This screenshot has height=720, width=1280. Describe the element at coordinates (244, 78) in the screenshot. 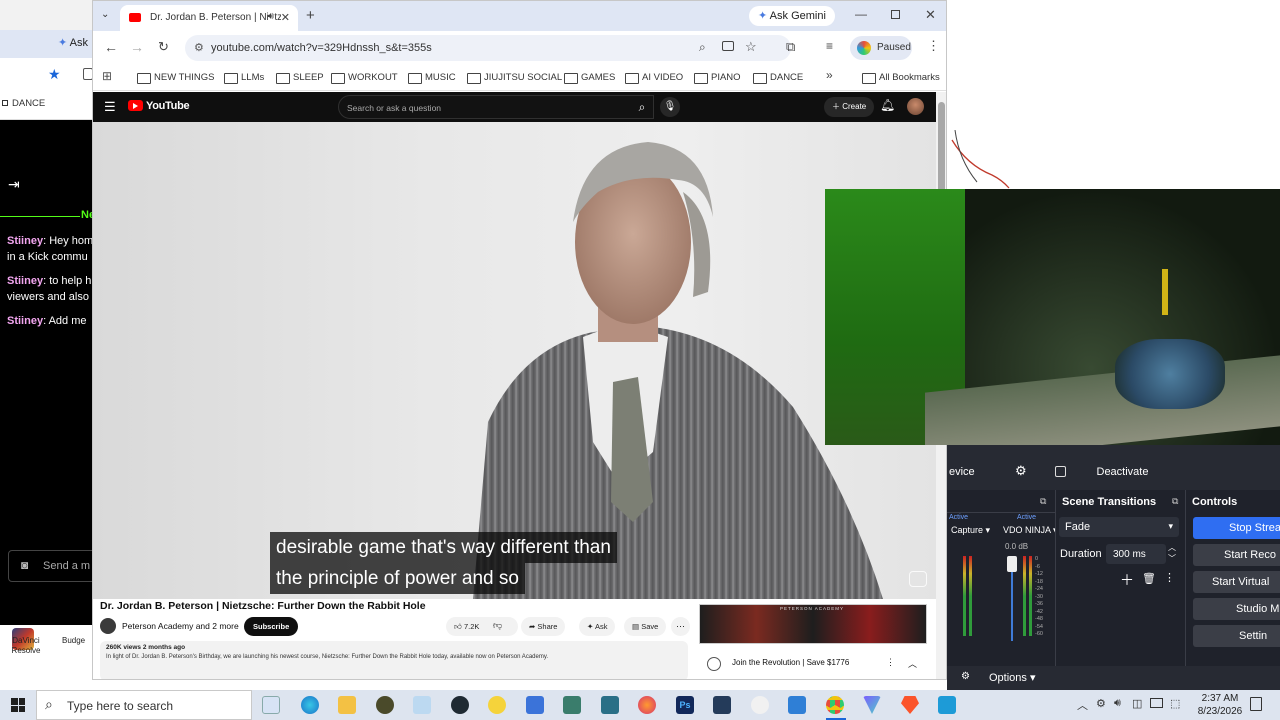

I see `bookmark-folder: LLMs` at that location.